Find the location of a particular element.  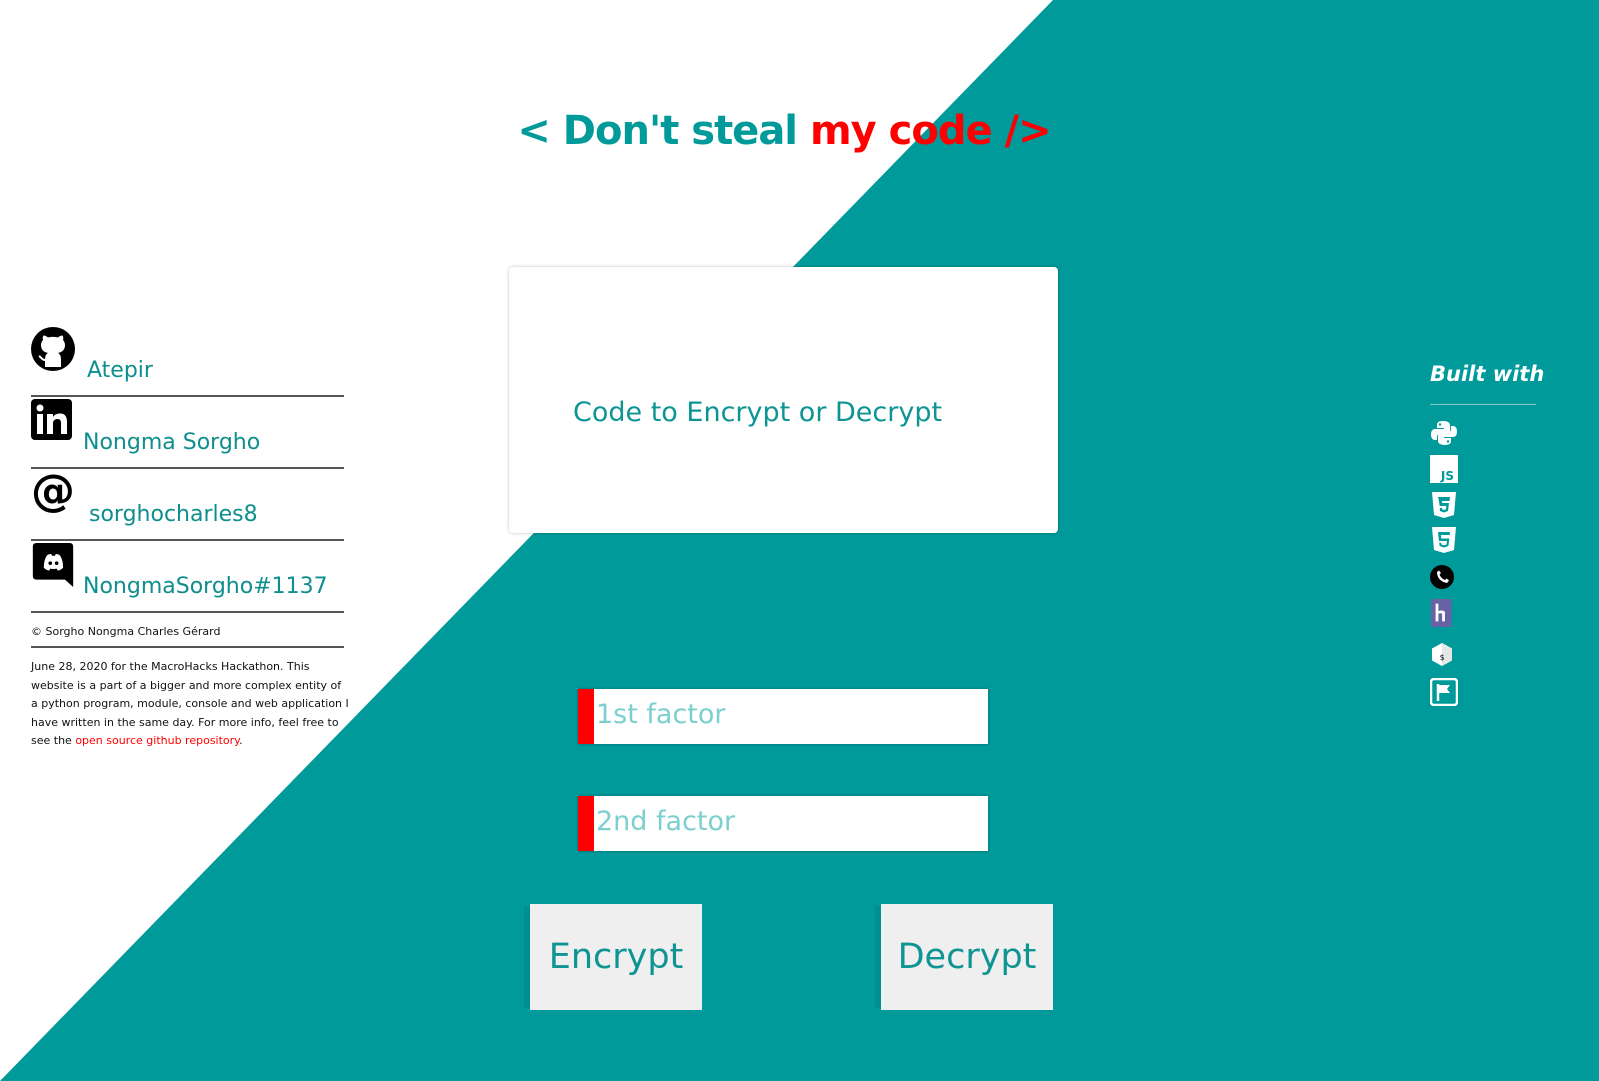

flask-icon is located at coordinates (1444, 692).